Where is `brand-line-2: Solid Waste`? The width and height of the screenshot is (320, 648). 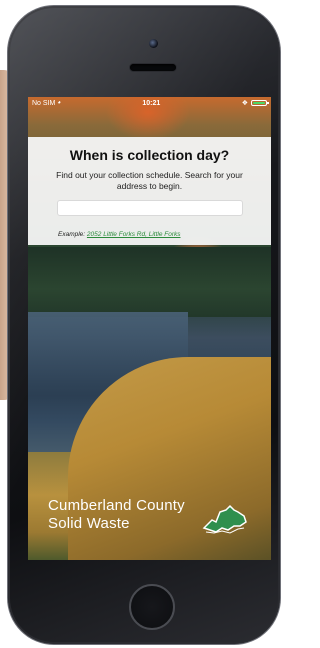
brand-line-2: Solid Waste is located at coordinates (89, 523).